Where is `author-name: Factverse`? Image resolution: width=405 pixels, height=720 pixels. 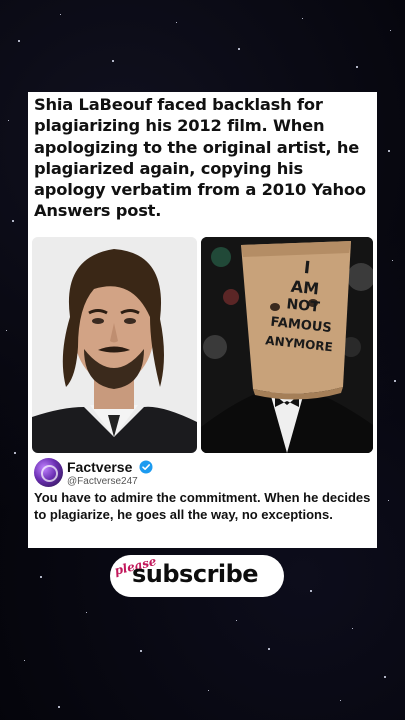
author-name: Factverse is located at coordinates (99, 467).